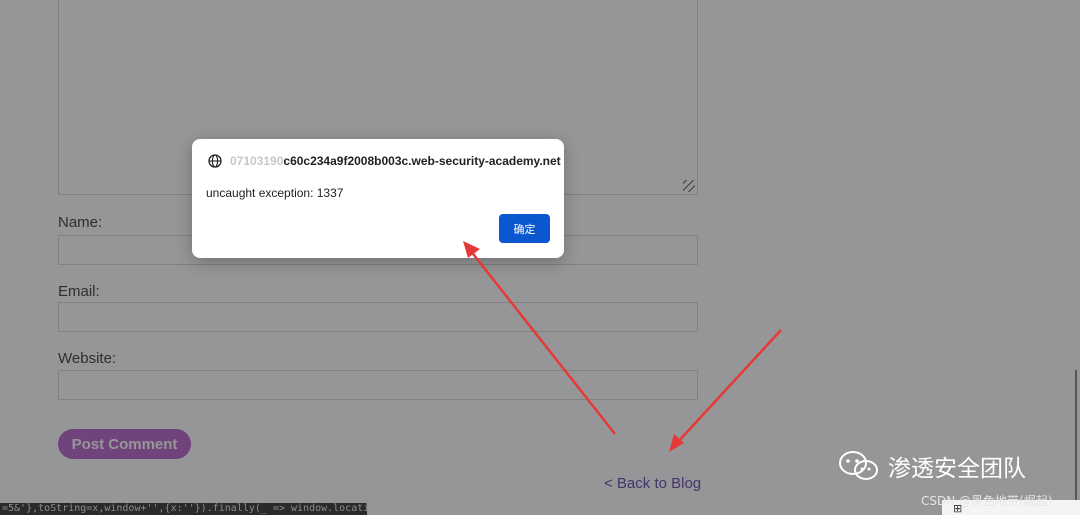 The height and width of the screenshot is (515, 1080). What do you see at coordinates (215, 161) in the screenshot?
I see `globe-icon` at bounding box center [215, 161].